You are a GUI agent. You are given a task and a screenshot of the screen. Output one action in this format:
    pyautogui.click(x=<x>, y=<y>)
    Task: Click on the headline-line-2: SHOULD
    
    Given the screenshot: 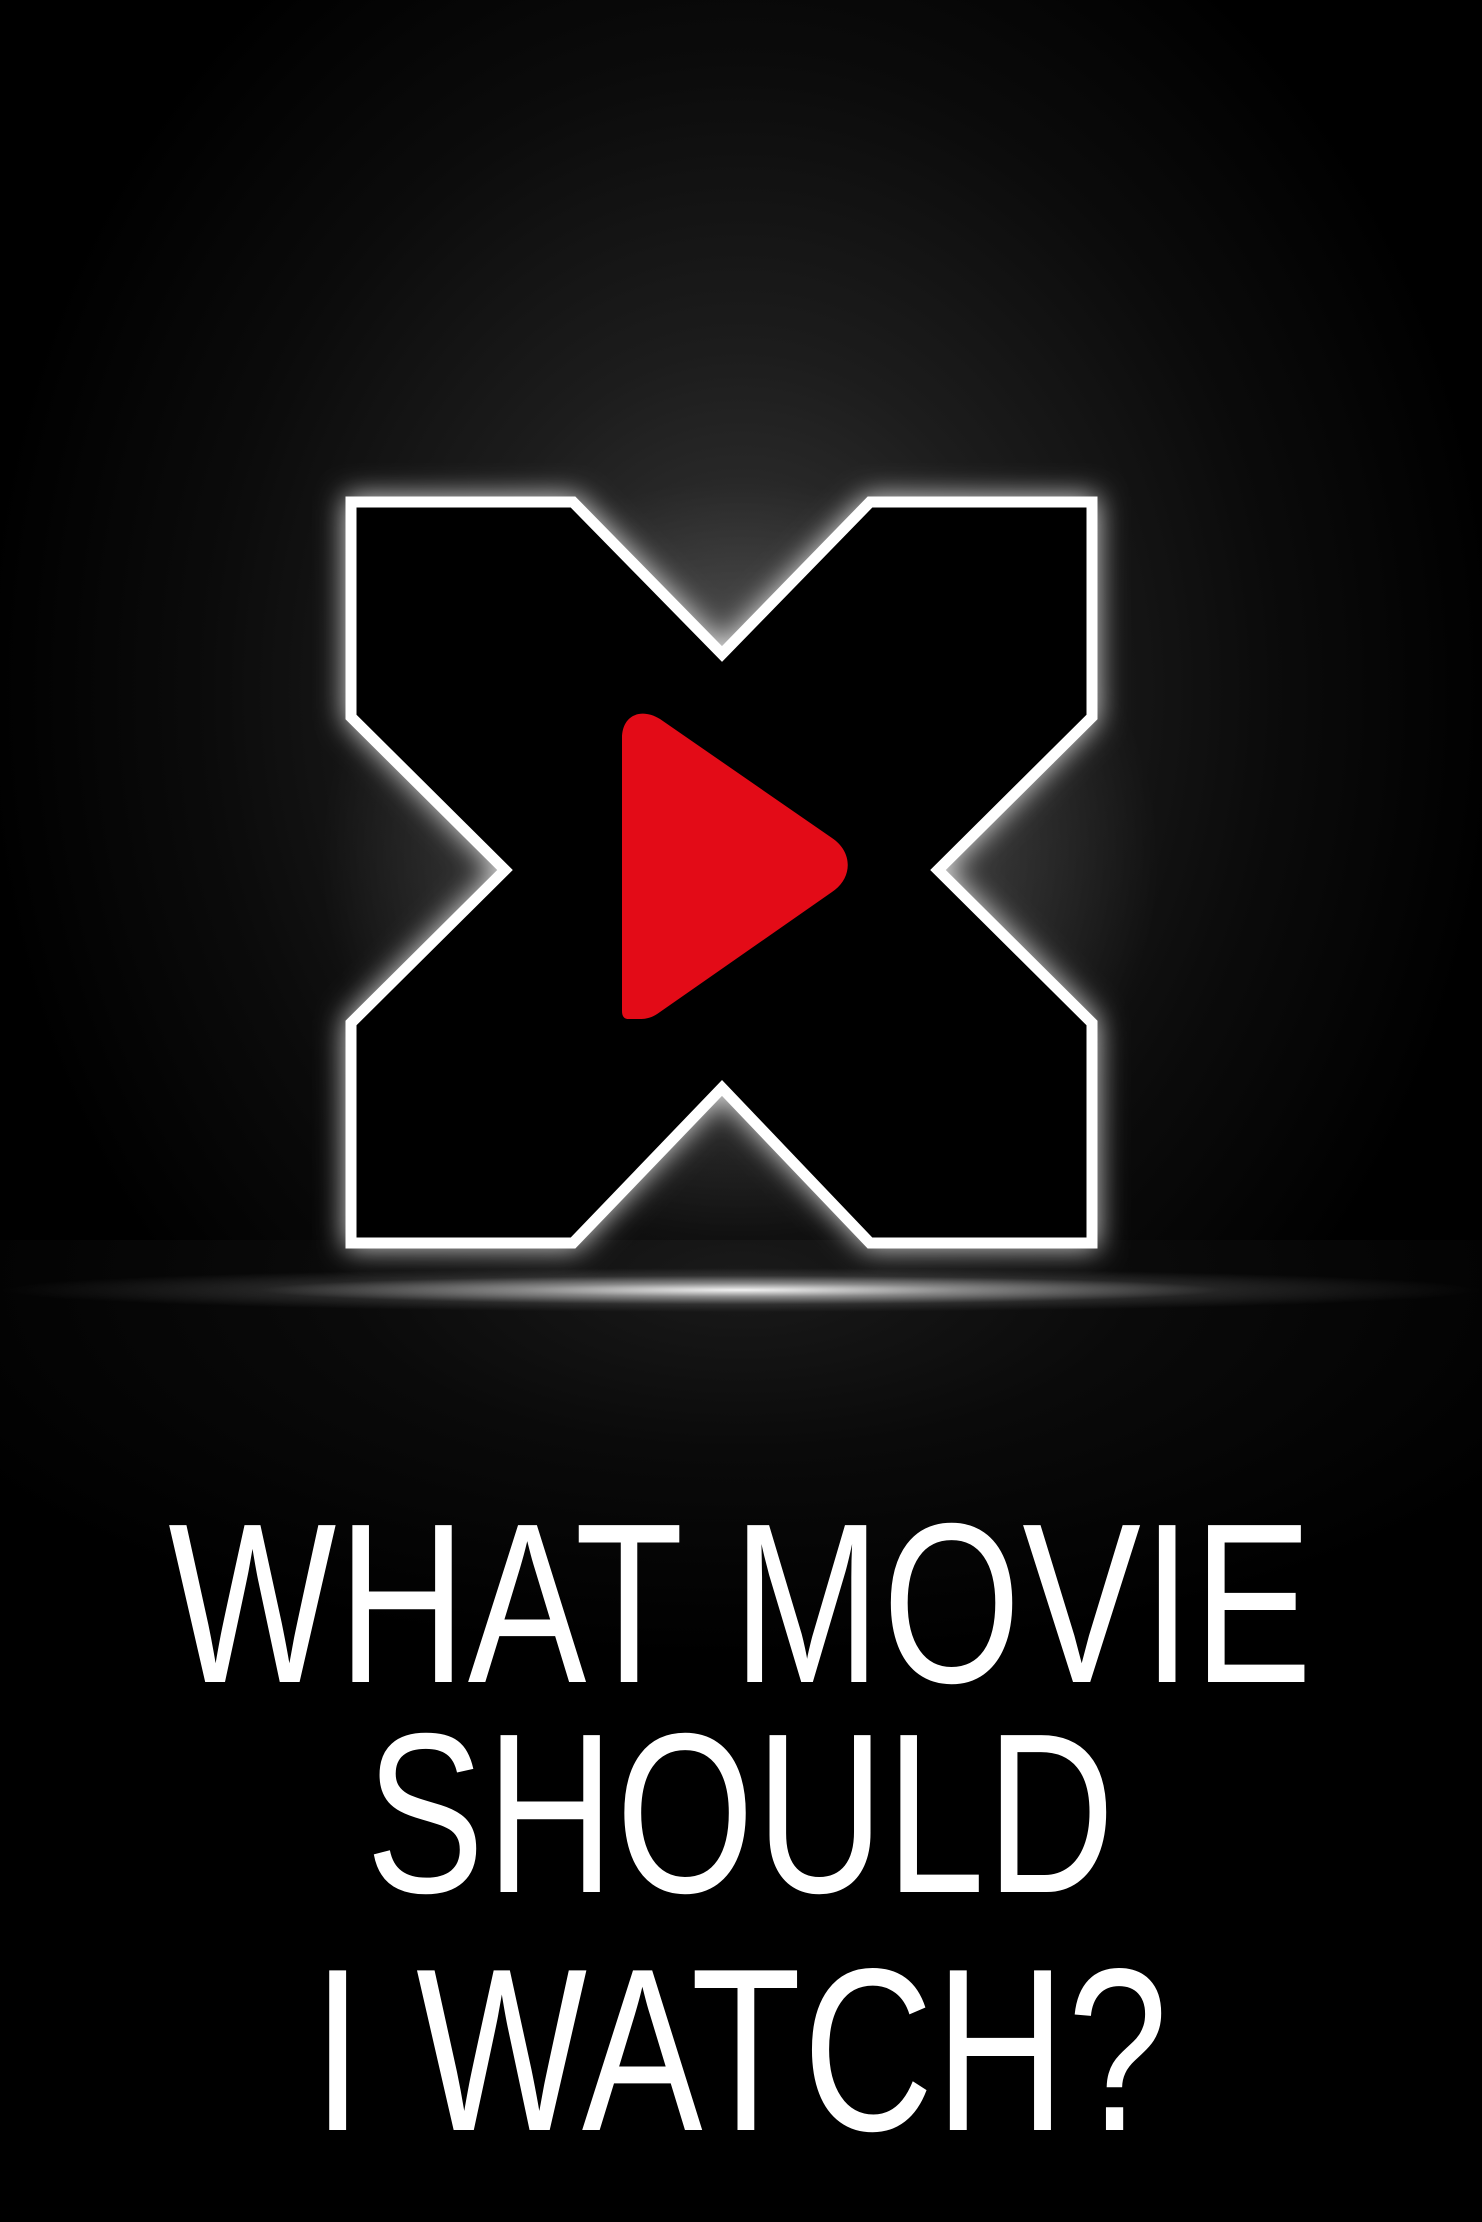 What is the action you would take?
    pyautogui.click(x=741, y=1814)
    